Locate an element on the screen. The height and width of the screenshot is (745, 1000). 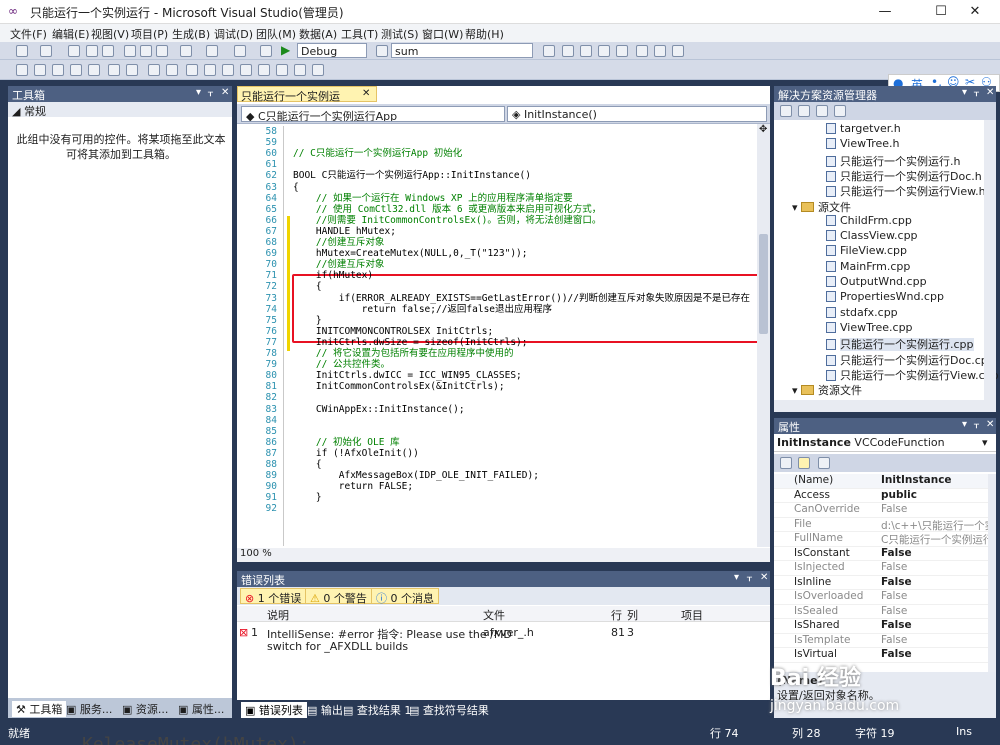
menu-build: 生成(B) is located at coordinates (191, 34).